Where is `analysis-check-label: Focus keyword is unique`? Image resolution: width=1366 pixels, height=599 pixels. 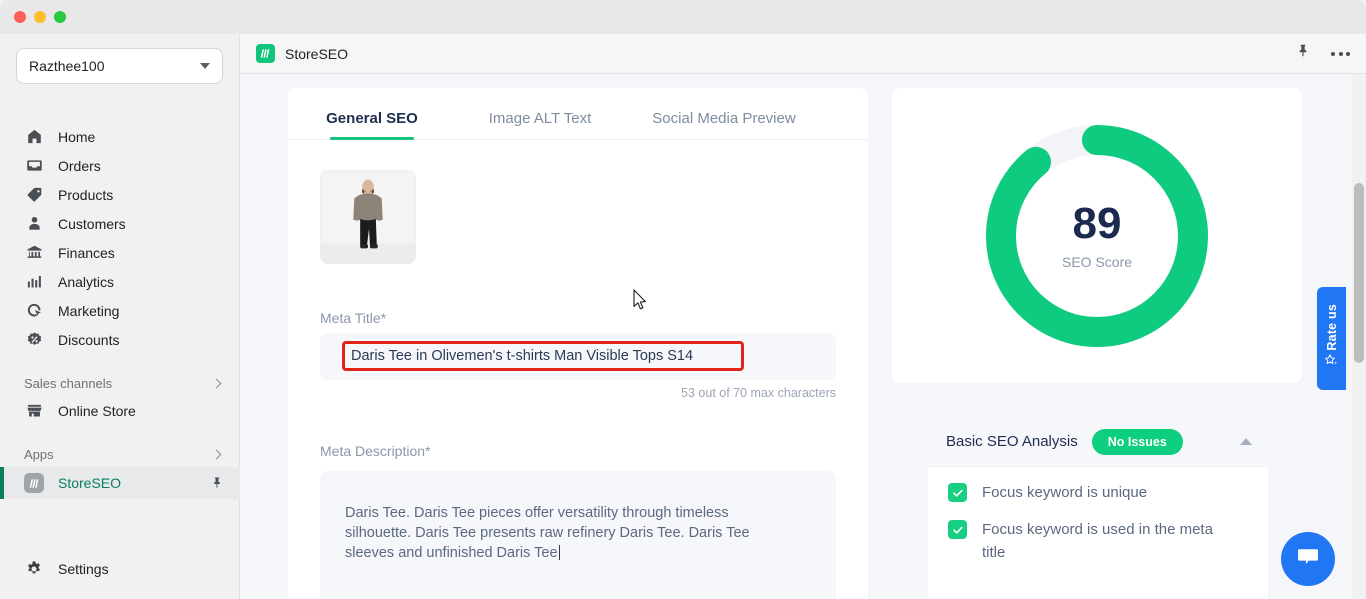
analysis-check-label: Focus keyword is unique is located at coordinates (1065, 492).